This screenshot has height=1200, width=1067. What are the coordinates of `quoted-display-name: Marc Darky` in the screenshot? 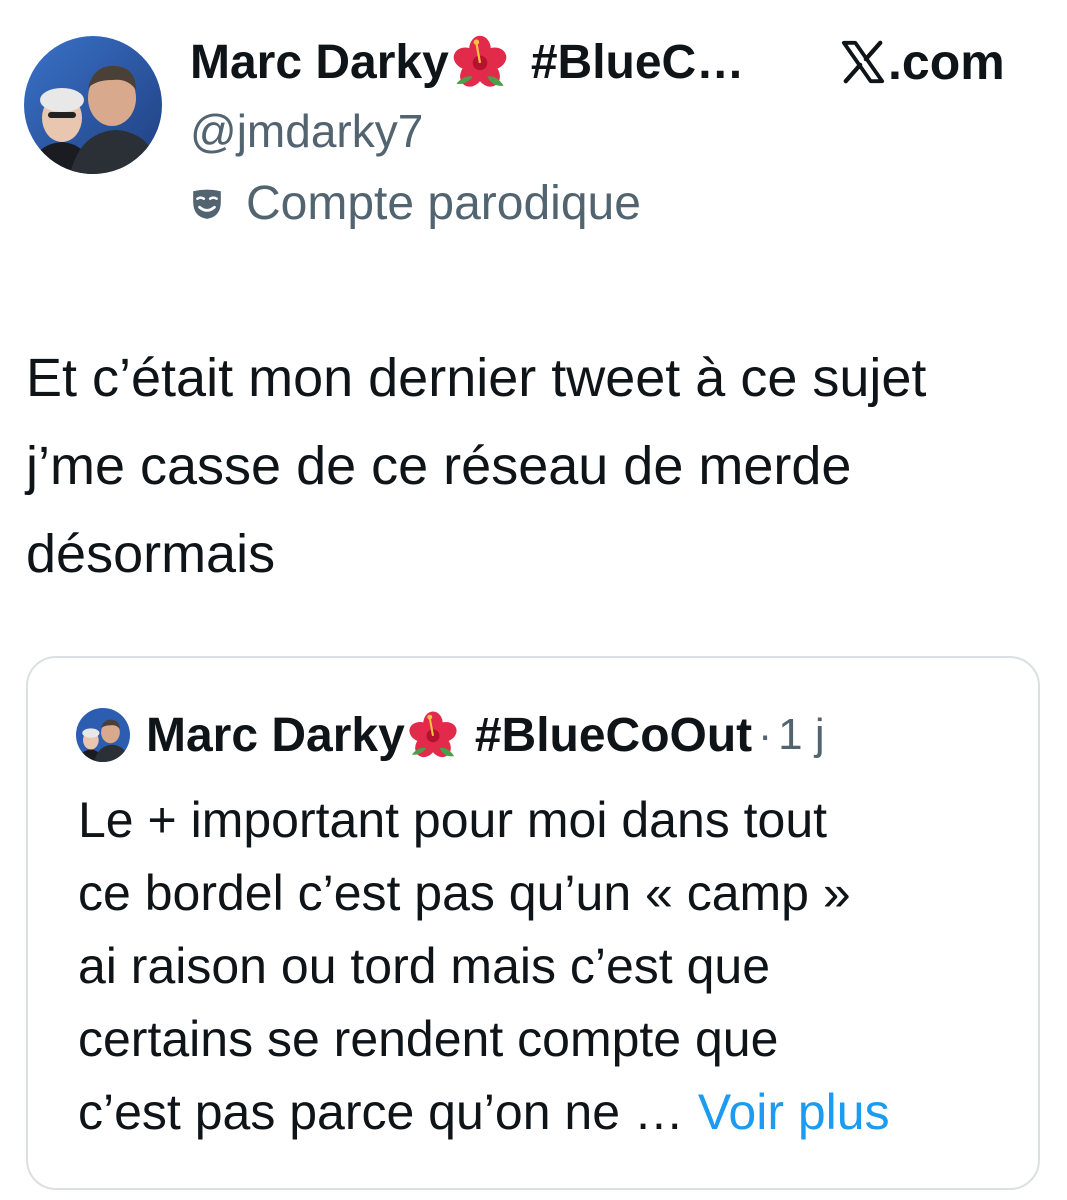 It's located at (275, 735).